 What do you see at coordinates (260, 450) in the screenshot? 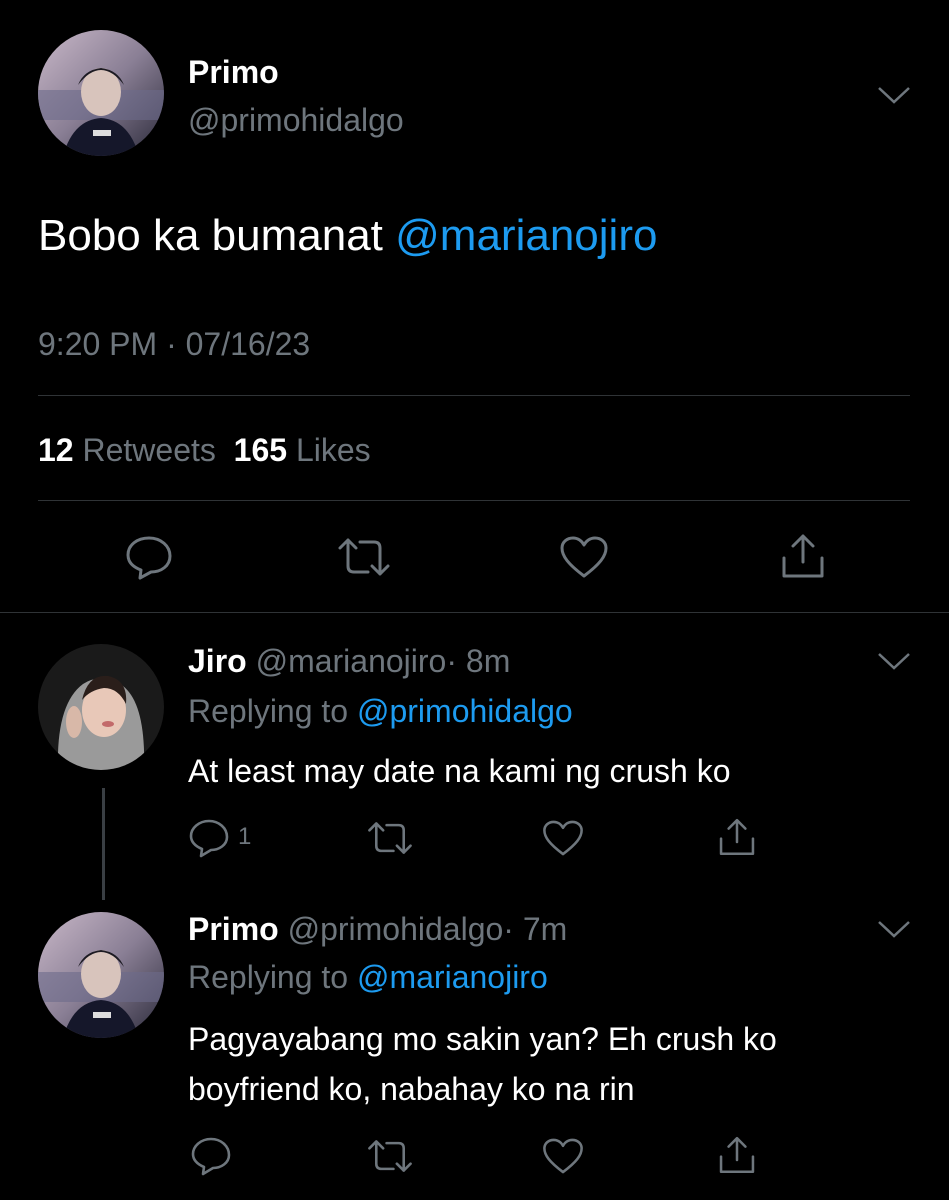
I see `likes-count: 165` at bounding box center [260, 450].